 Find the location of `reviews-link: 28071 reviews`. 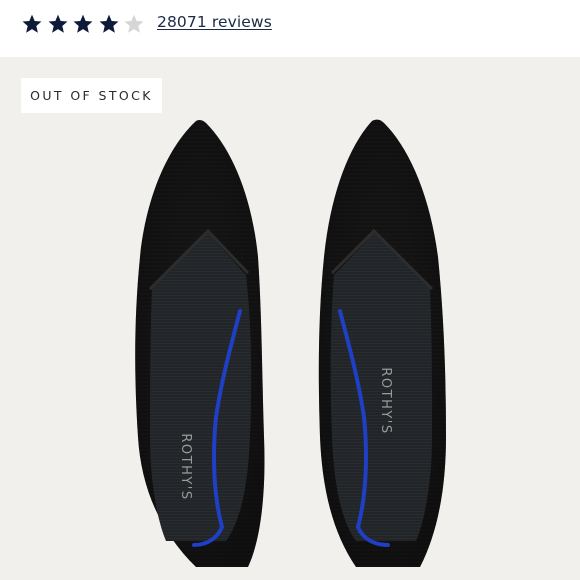

reviews-link: 28071 reviews is located at coordinates (214, 22).